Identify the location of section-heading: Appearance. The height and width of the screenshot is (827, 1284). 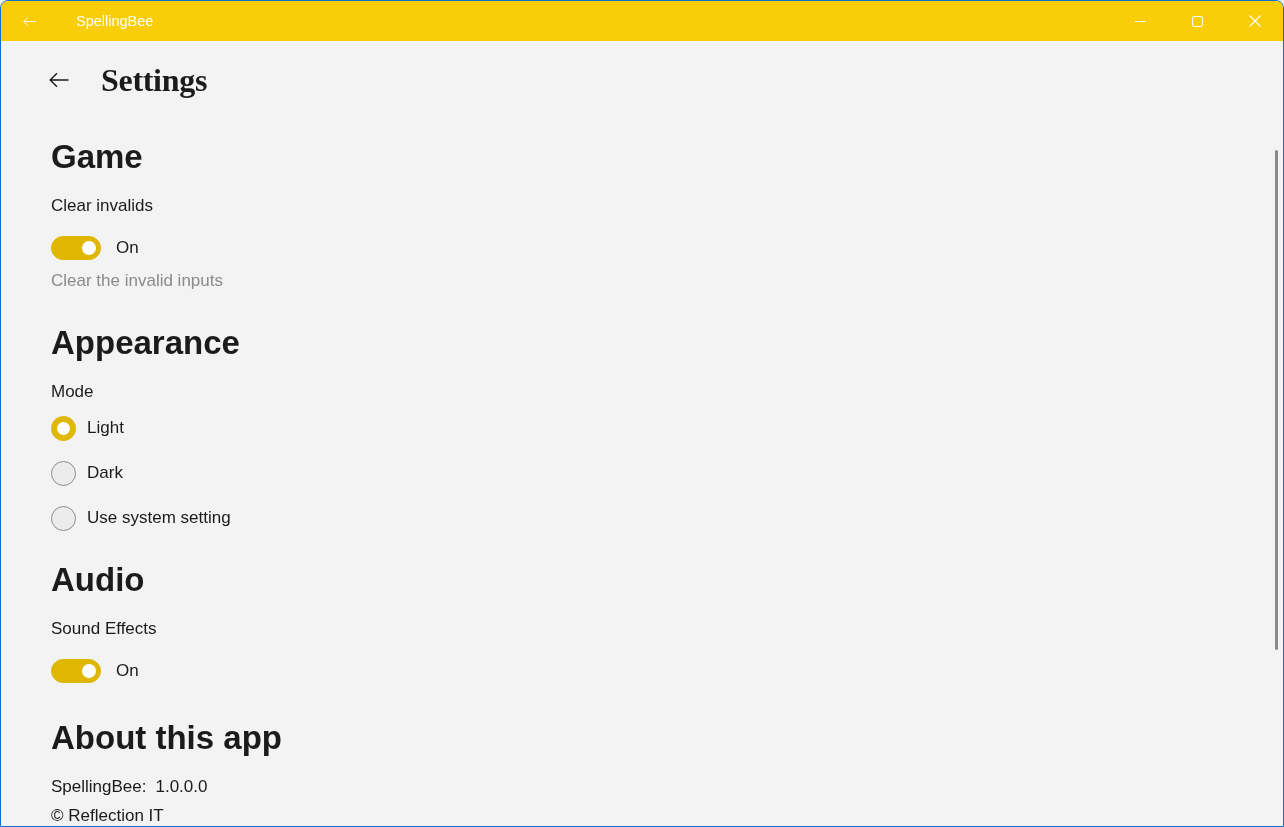
(146, 343).